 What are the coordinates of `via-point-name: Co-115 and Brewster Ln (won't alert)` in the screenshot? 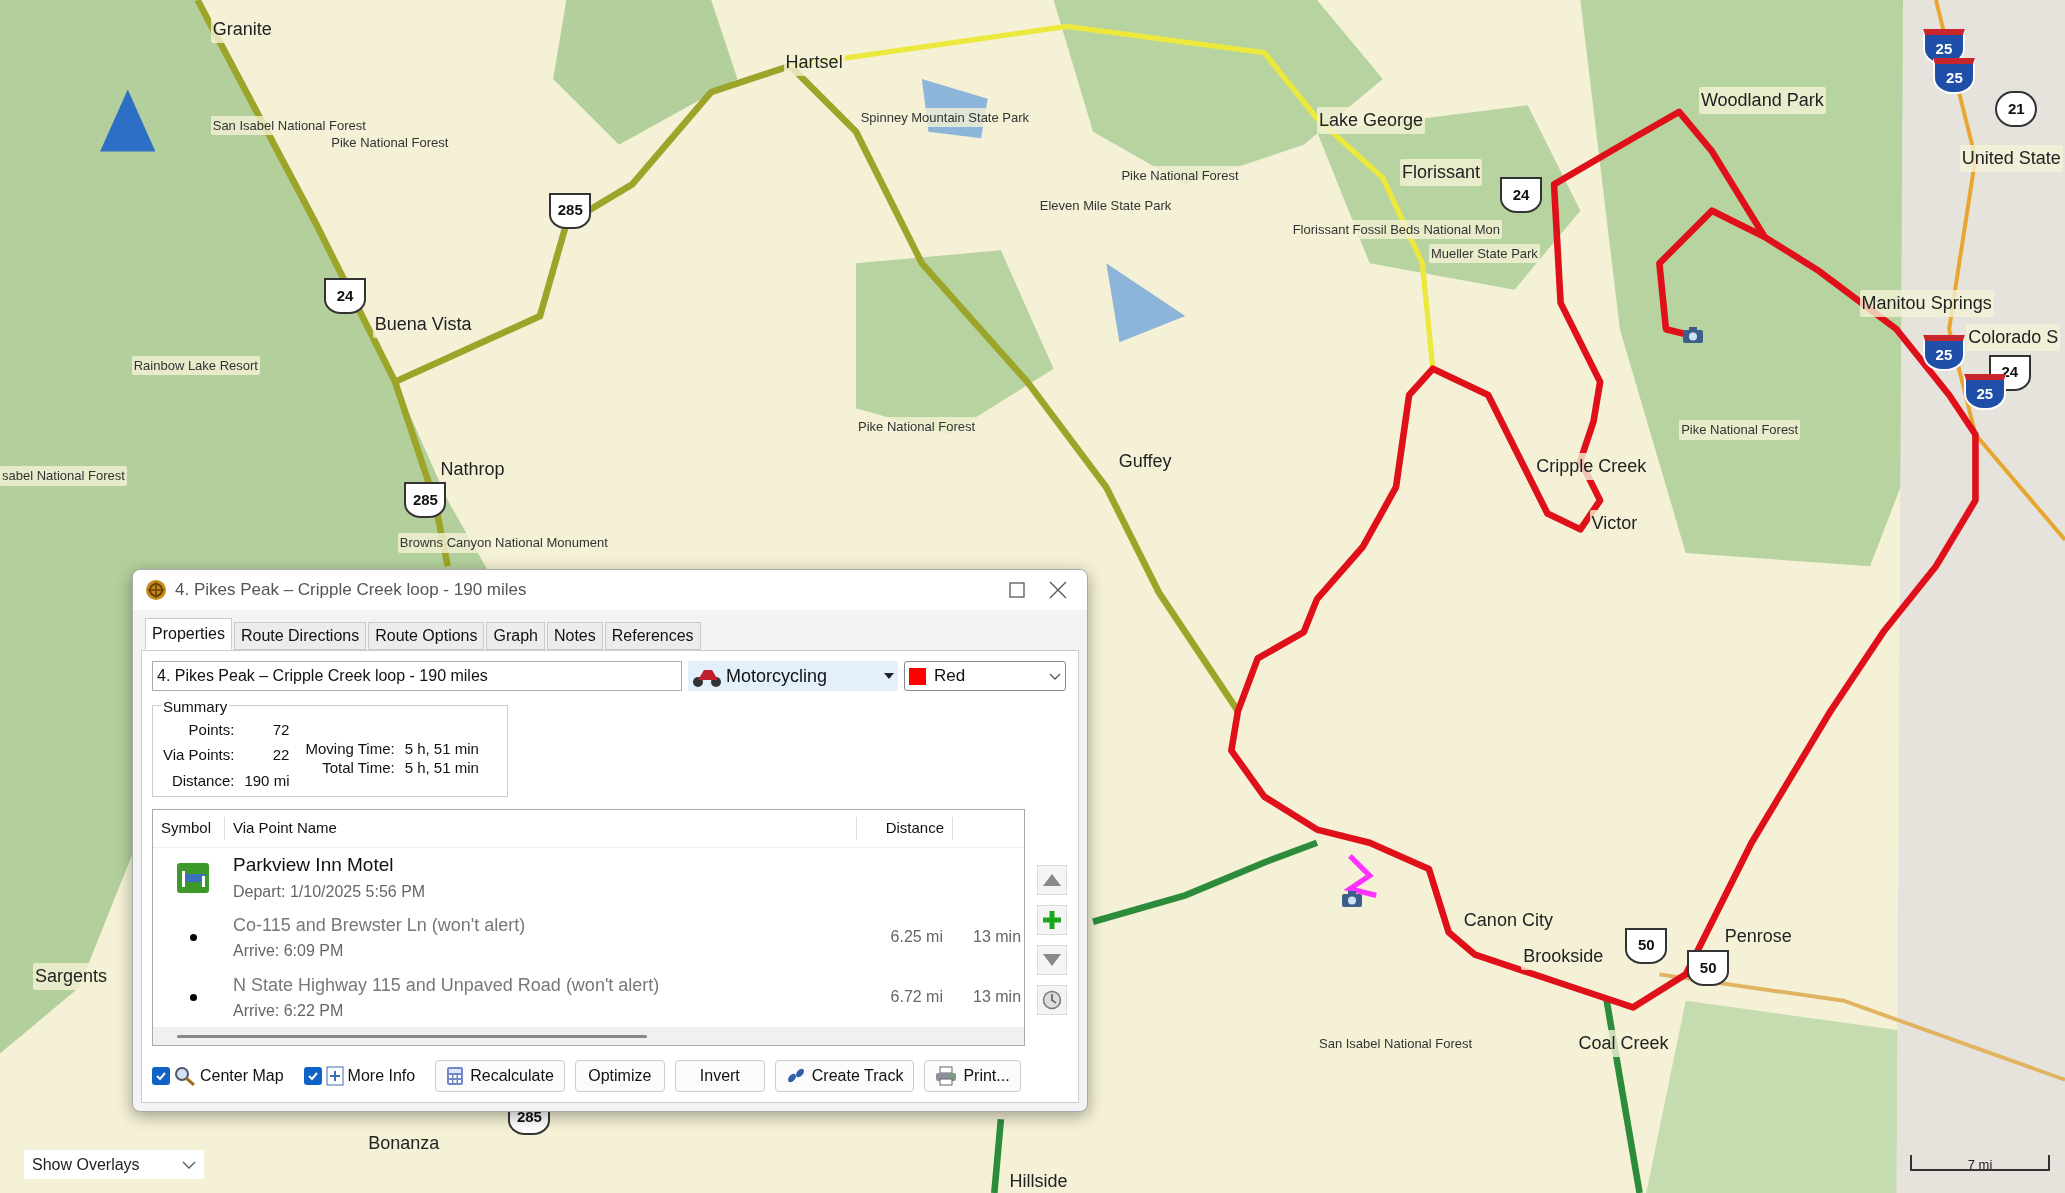 It's located at (380, 925).